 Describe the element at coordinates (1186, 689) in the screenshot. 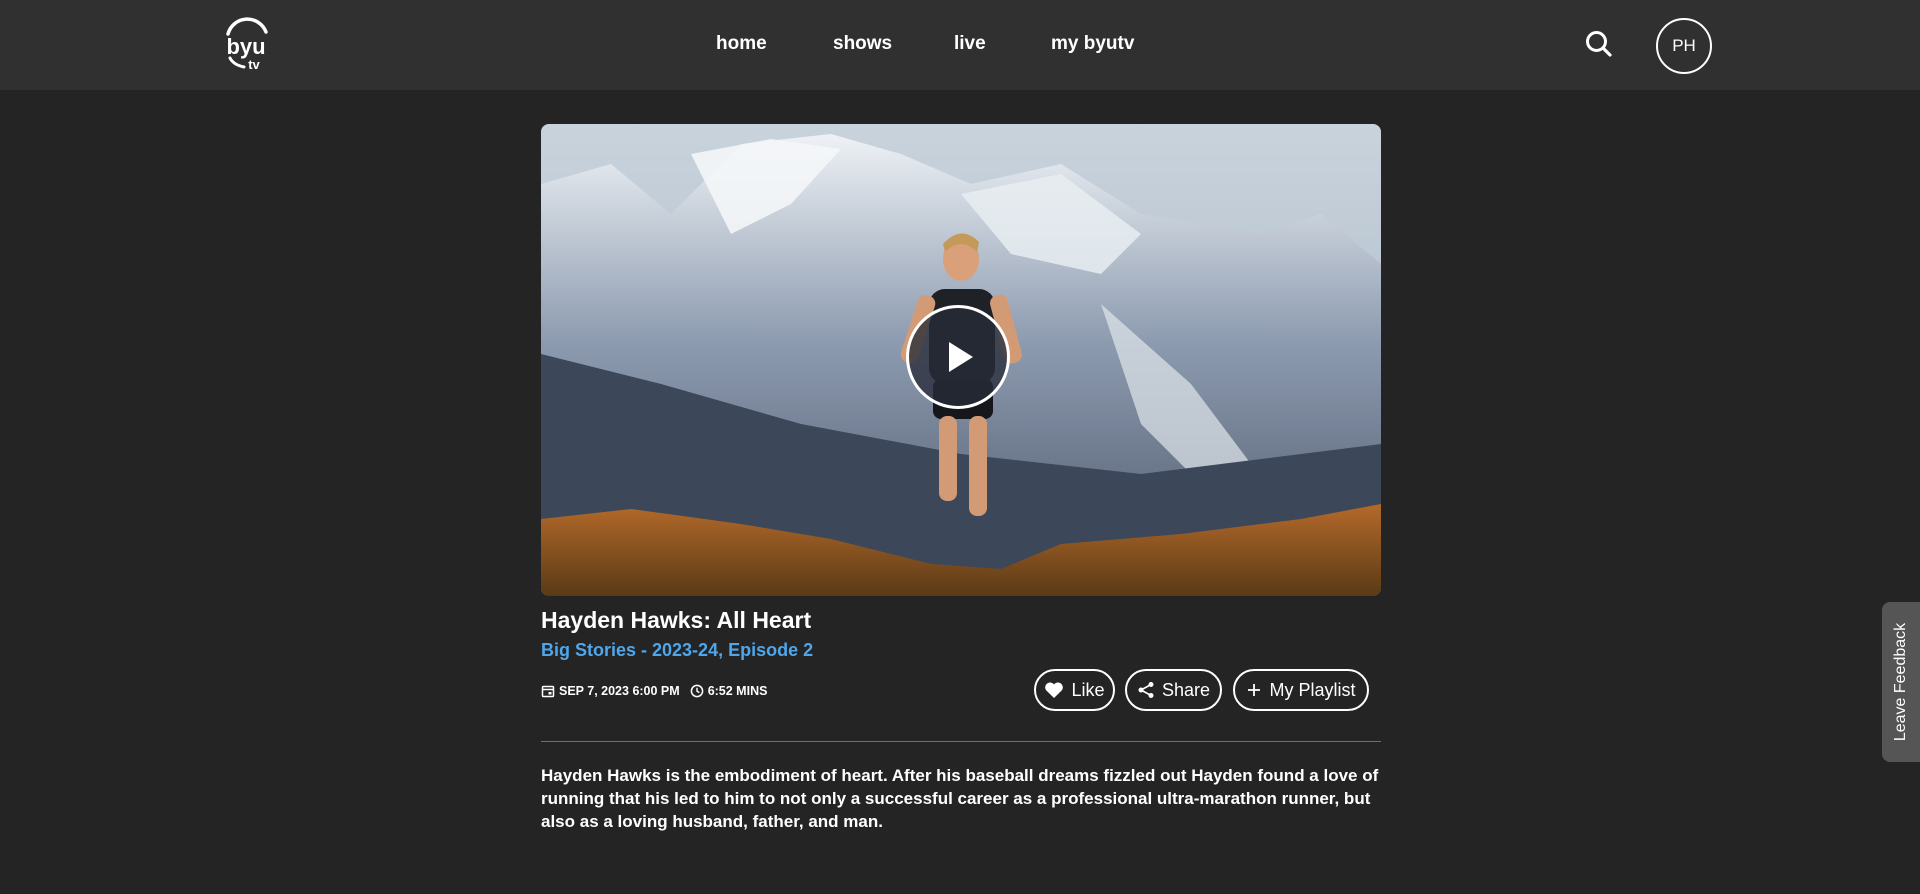

I see `share-label: Share` at that location.